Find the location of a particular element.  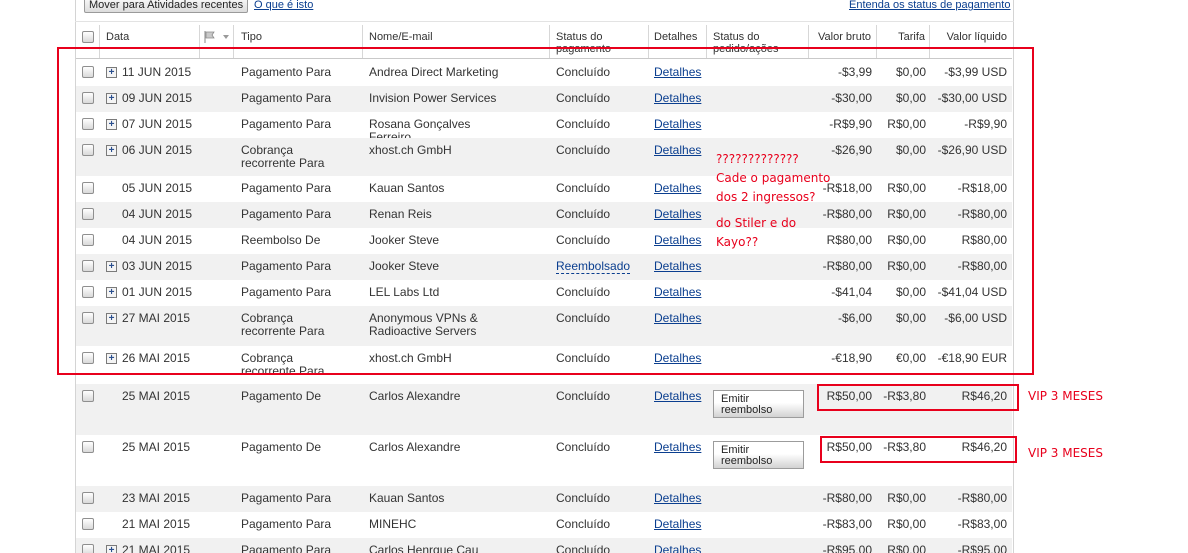

annotation-line: ????????????? is located at coordinates (757, 159).